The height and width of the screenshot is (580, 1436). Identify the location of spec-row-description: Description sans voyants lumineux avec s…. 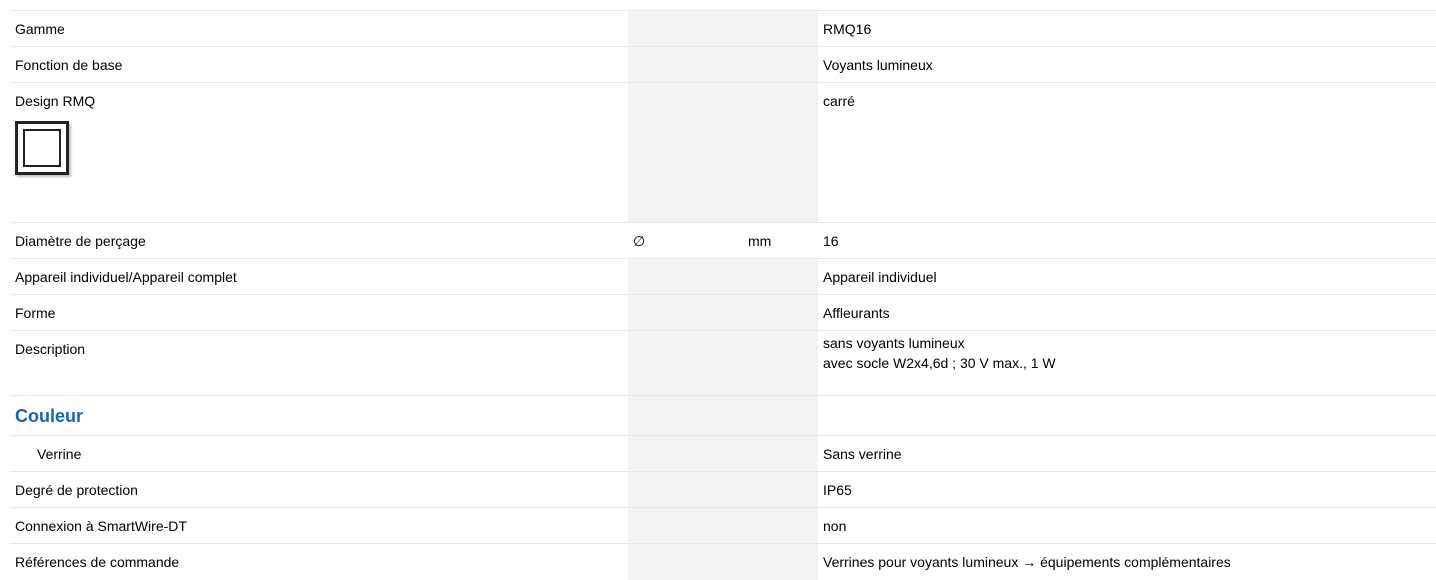
(723, 363).